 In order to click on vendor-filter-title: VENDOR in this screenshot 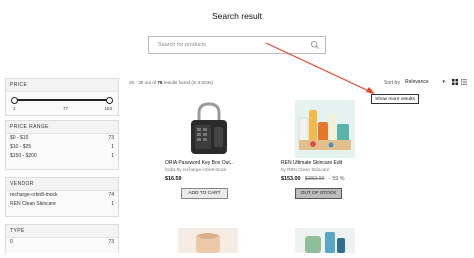, I will do `click(62, 184)`.